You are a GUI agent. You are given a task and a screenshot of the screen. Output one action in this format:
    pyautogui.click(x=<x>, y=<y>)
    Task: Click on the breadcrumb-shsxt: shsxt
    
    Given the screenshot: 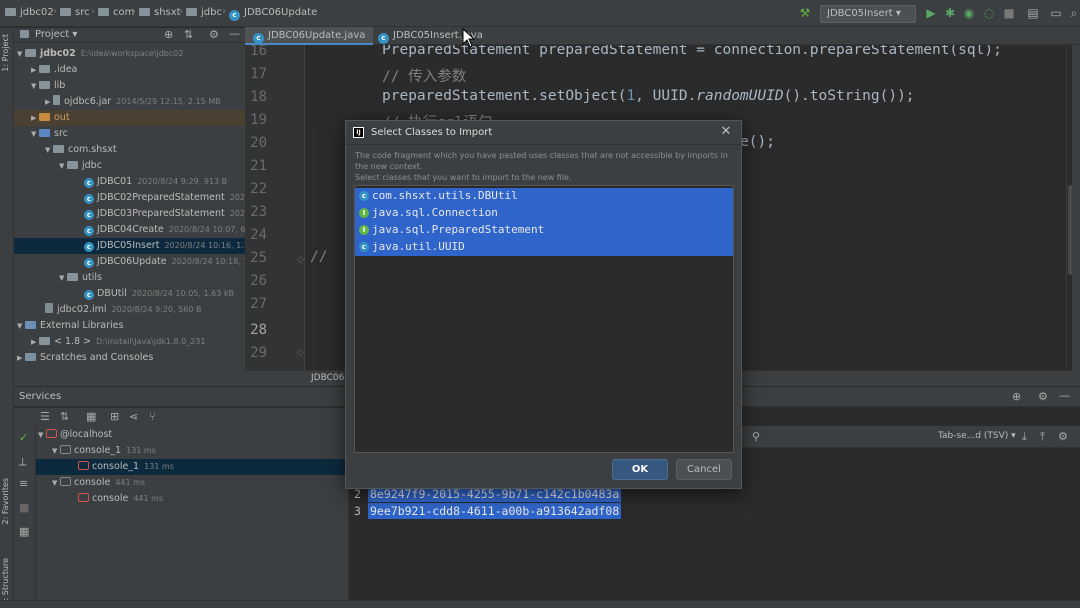 What is the action you would take?
    pyautogui.click(x=160, y=12)
    